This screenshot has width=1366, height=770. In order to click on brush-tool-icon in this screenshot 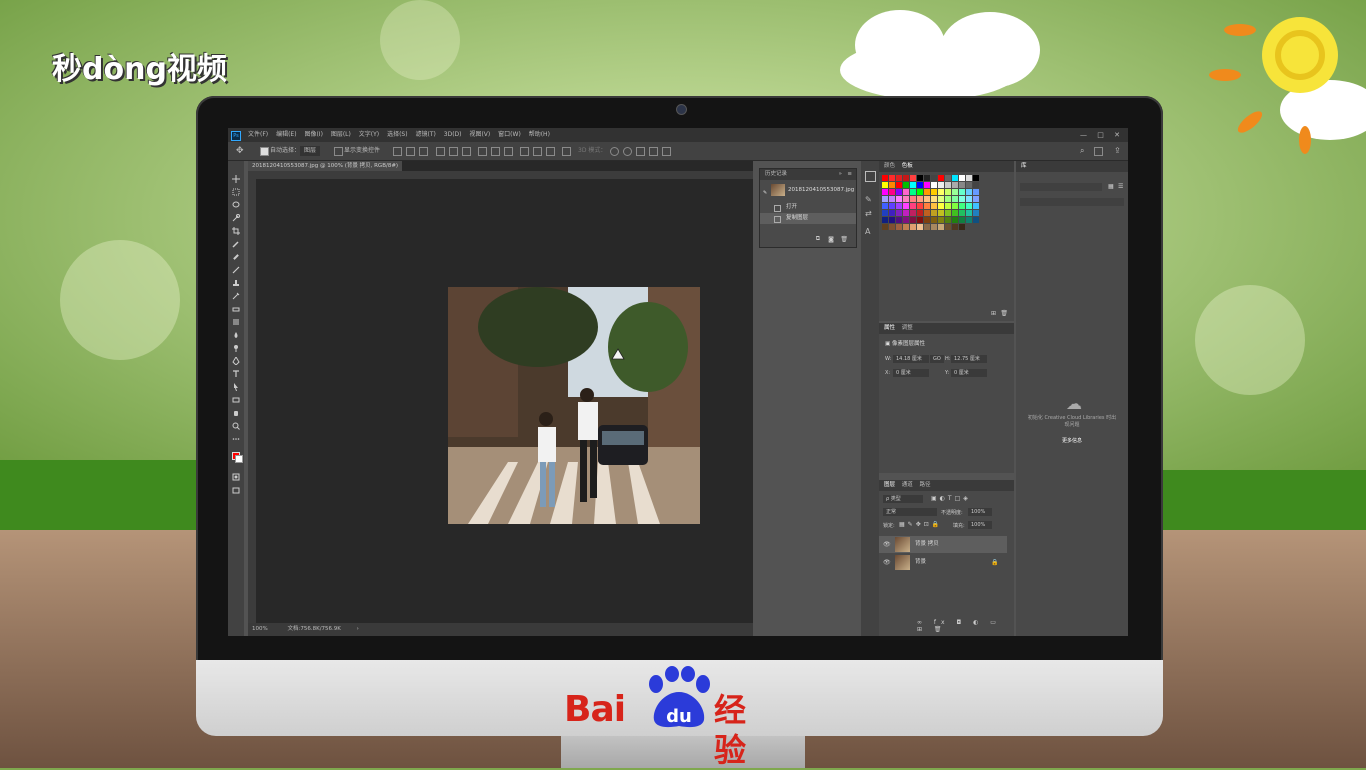, I will do `click(236, 270)`.